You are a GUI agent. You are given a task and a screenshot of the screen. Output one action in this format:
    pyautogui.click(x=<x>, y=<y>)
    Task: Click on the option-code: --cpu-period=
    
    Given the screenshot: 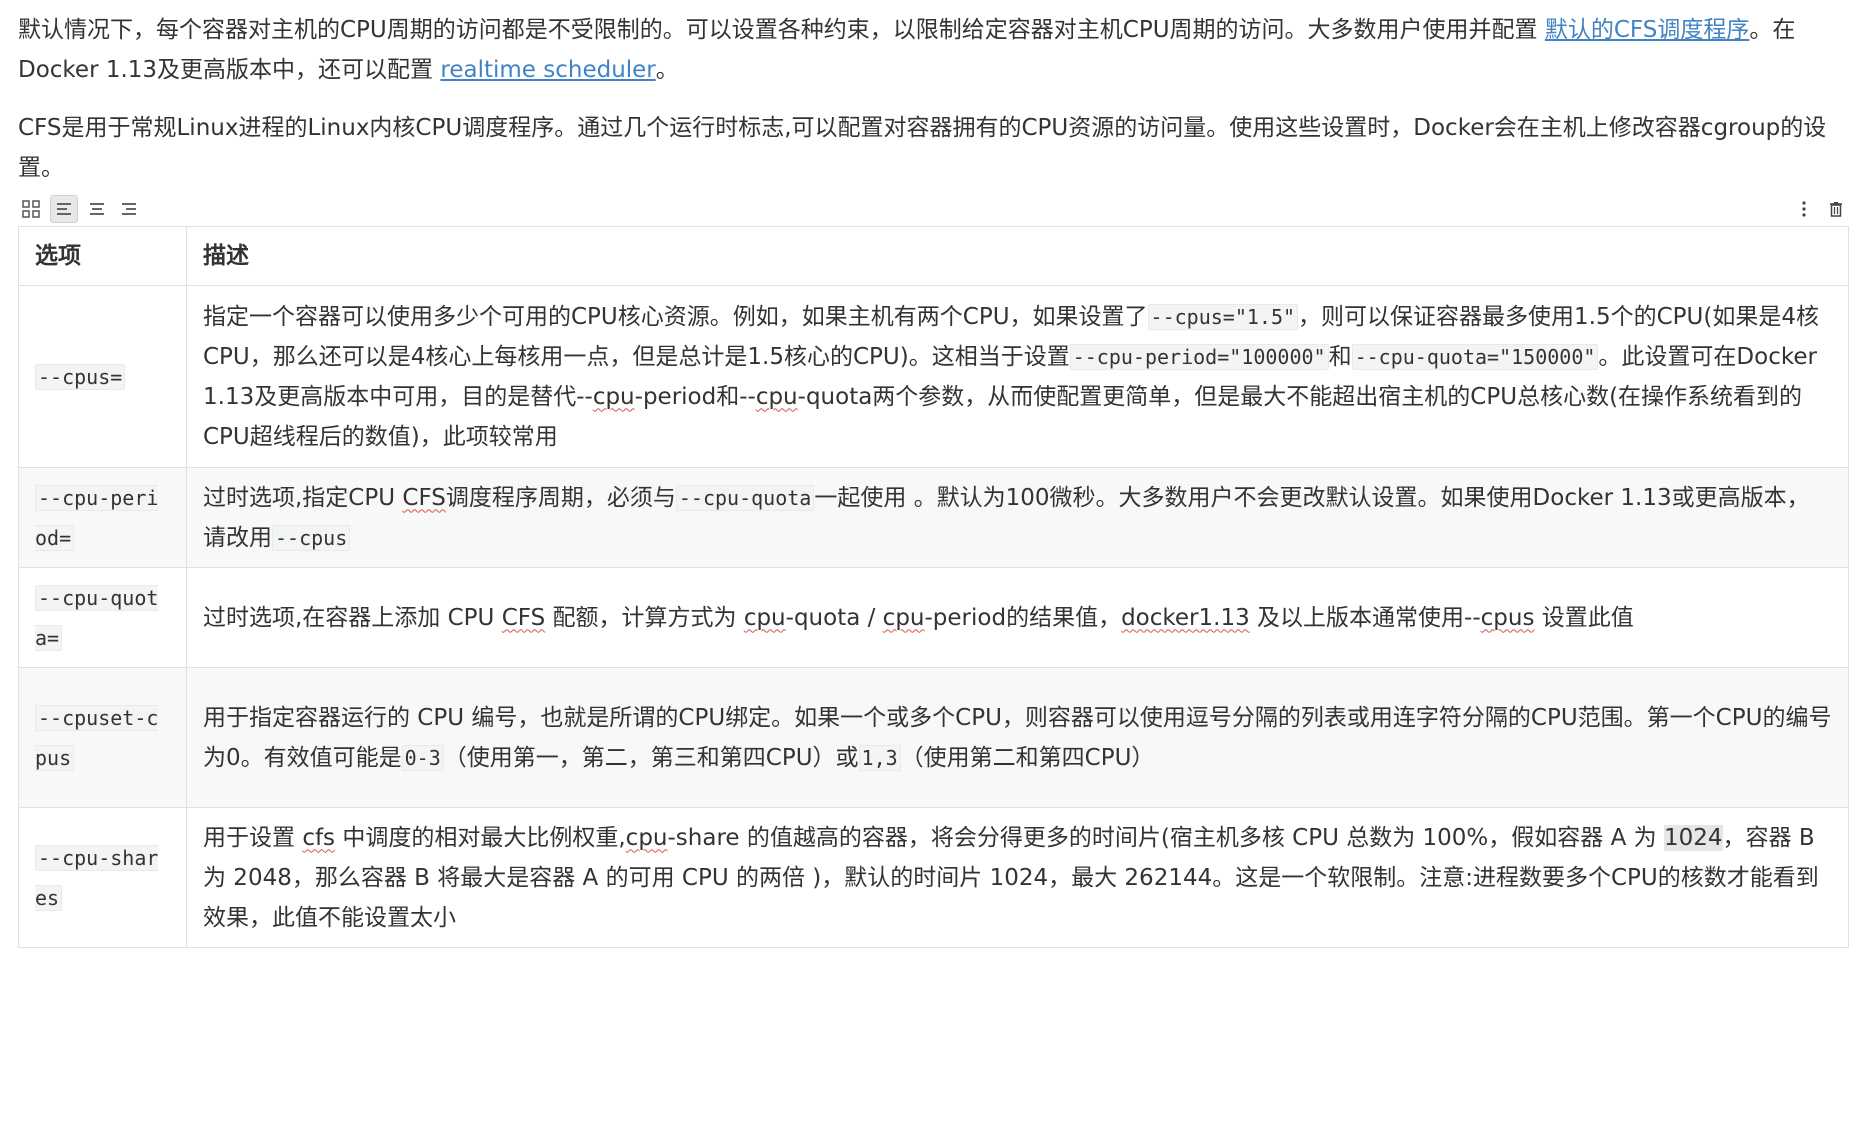 What is the action you would take?
    pyautogui.click(x=97, y=517)
    